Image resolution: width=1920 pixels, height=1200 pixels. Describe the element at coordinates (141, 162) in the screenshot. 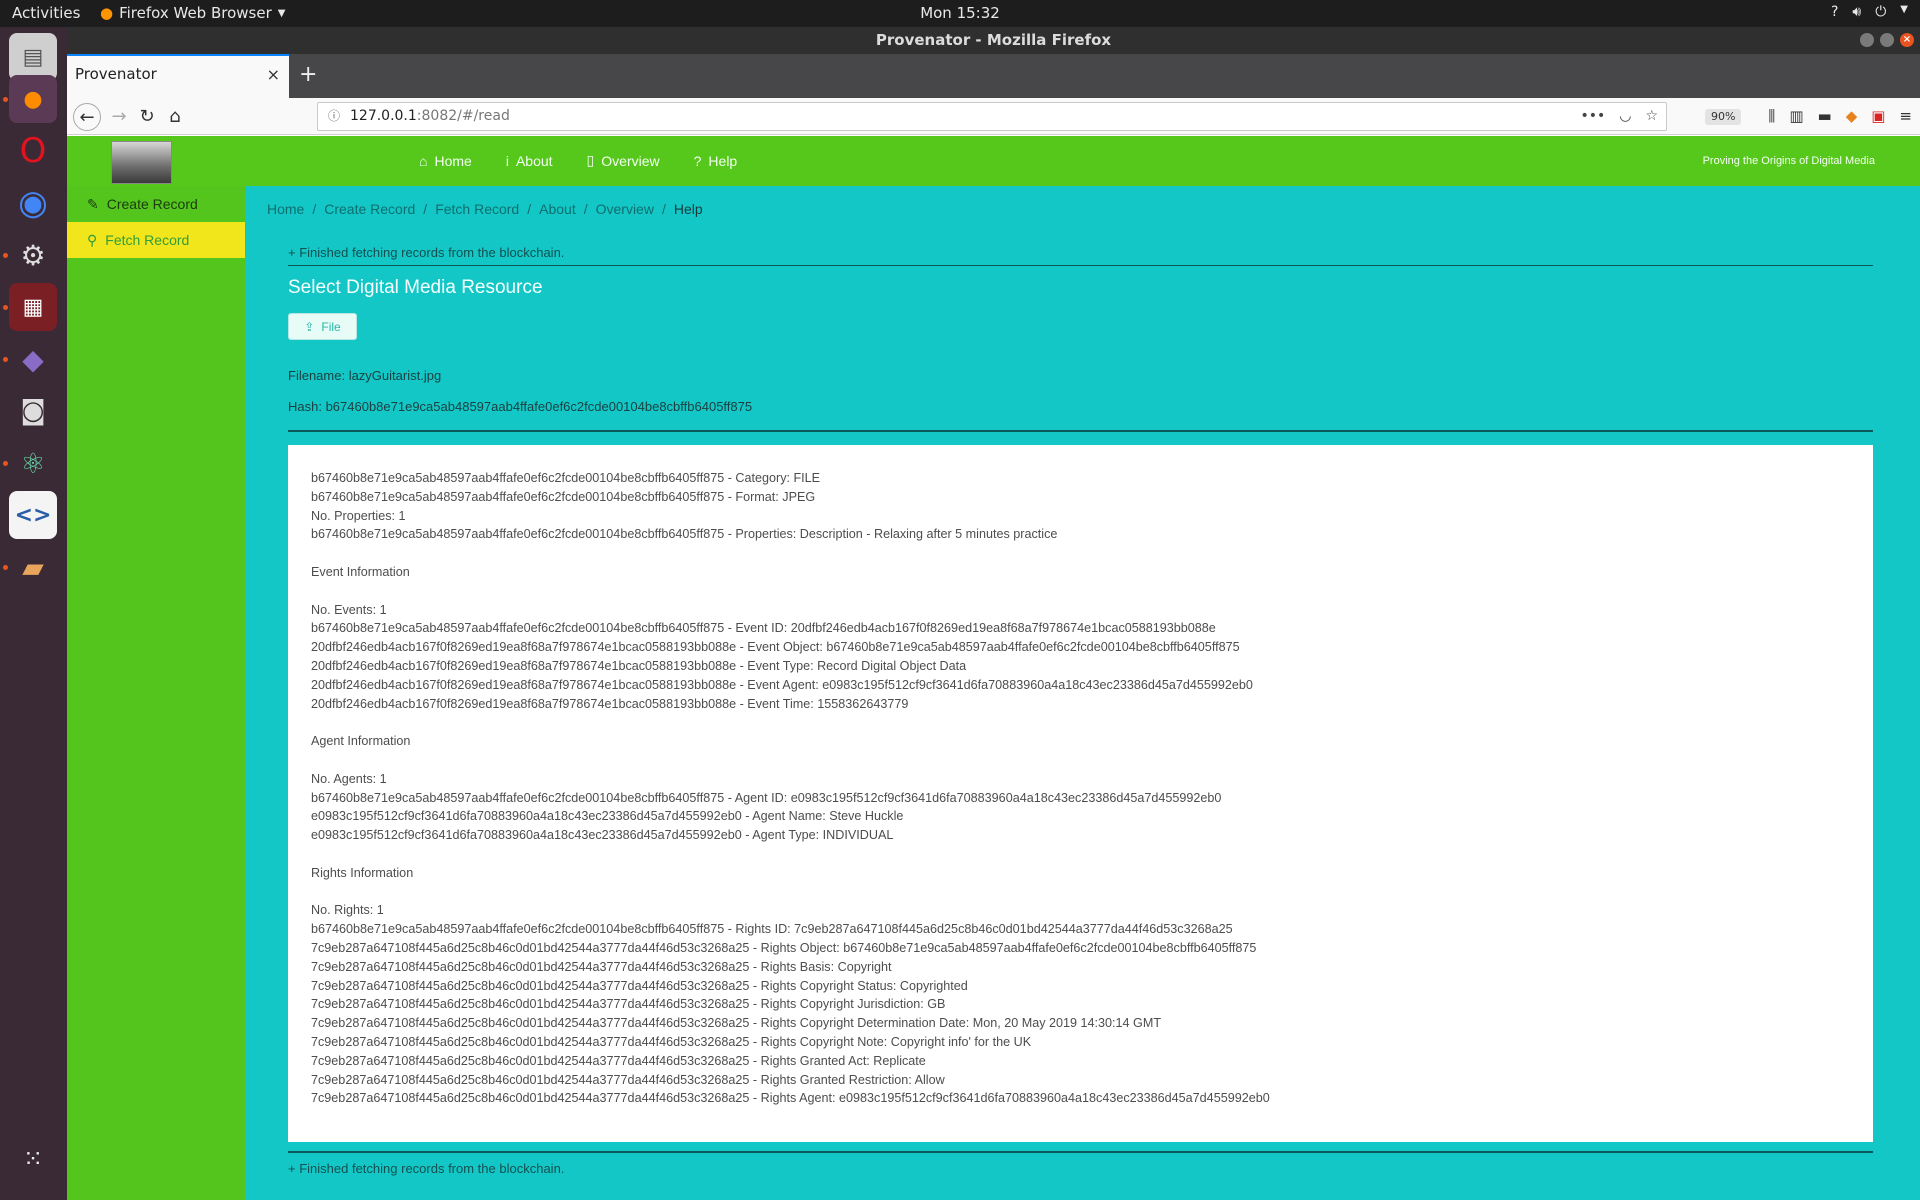

I see `site-logo` at that location.